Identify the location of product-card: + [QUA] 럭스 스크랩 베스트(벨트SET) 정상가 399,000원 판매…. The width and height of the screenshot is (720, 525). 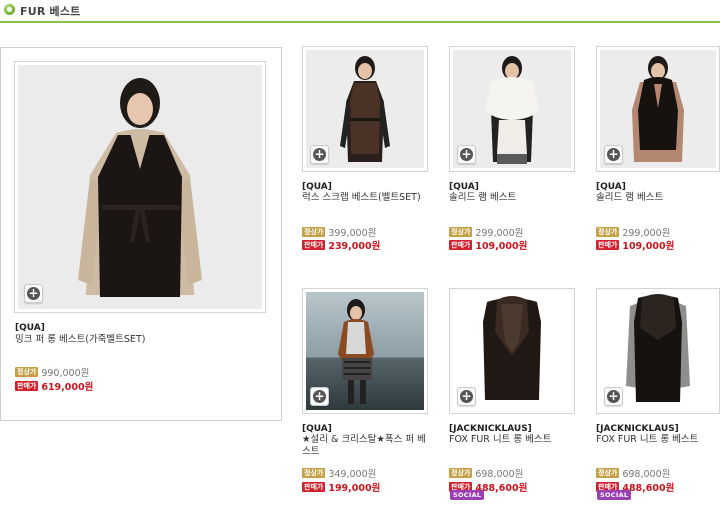
(366, 151).